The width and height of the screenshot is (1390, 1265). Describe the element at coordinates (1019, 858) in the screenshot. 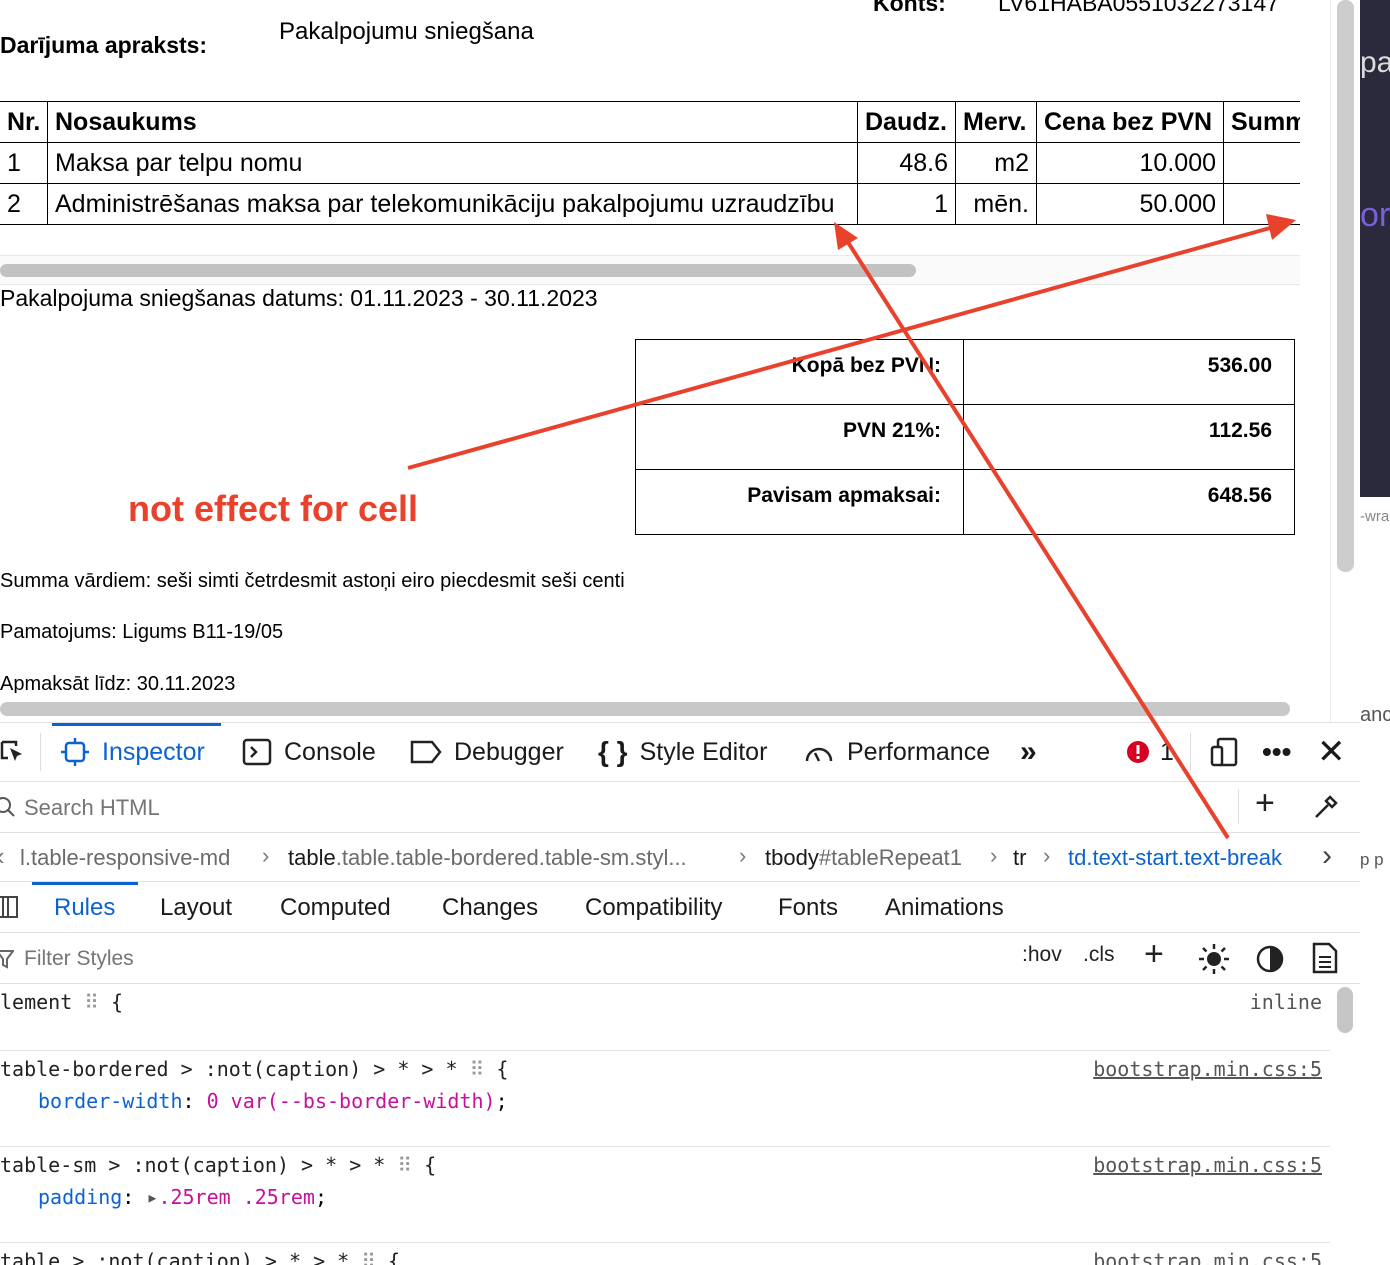

I see `breadcrumb-item: tr` at that location.